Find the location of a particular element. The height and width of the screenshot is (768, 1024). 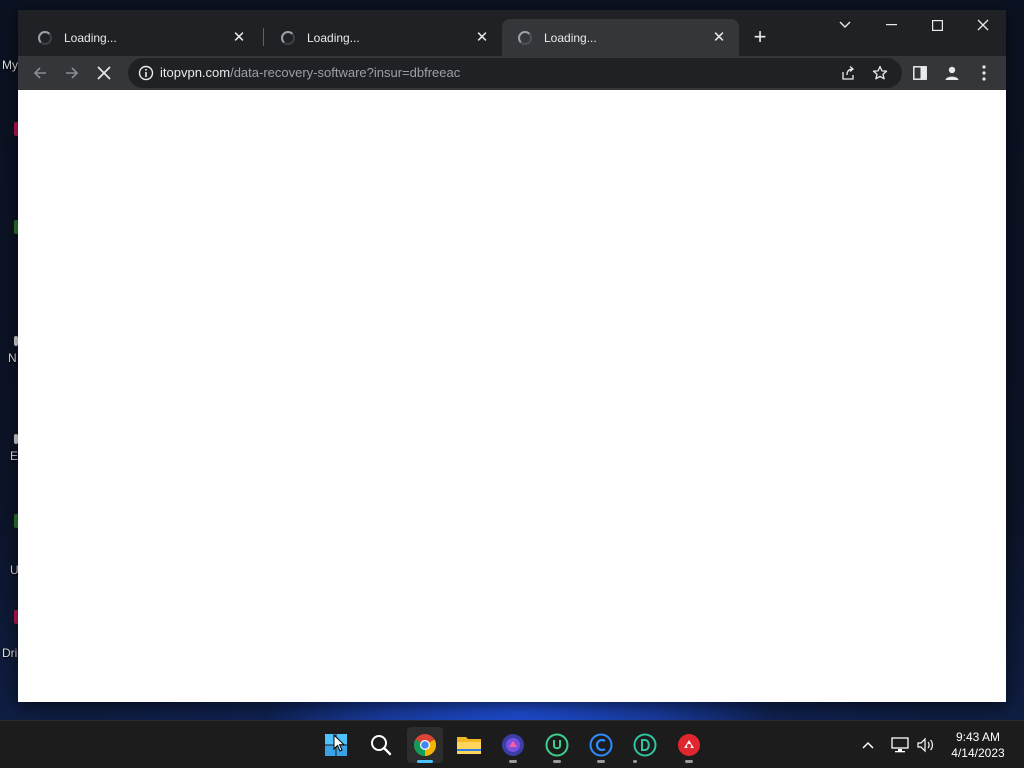

browser-menu-button is located at coordinates (984, 73).